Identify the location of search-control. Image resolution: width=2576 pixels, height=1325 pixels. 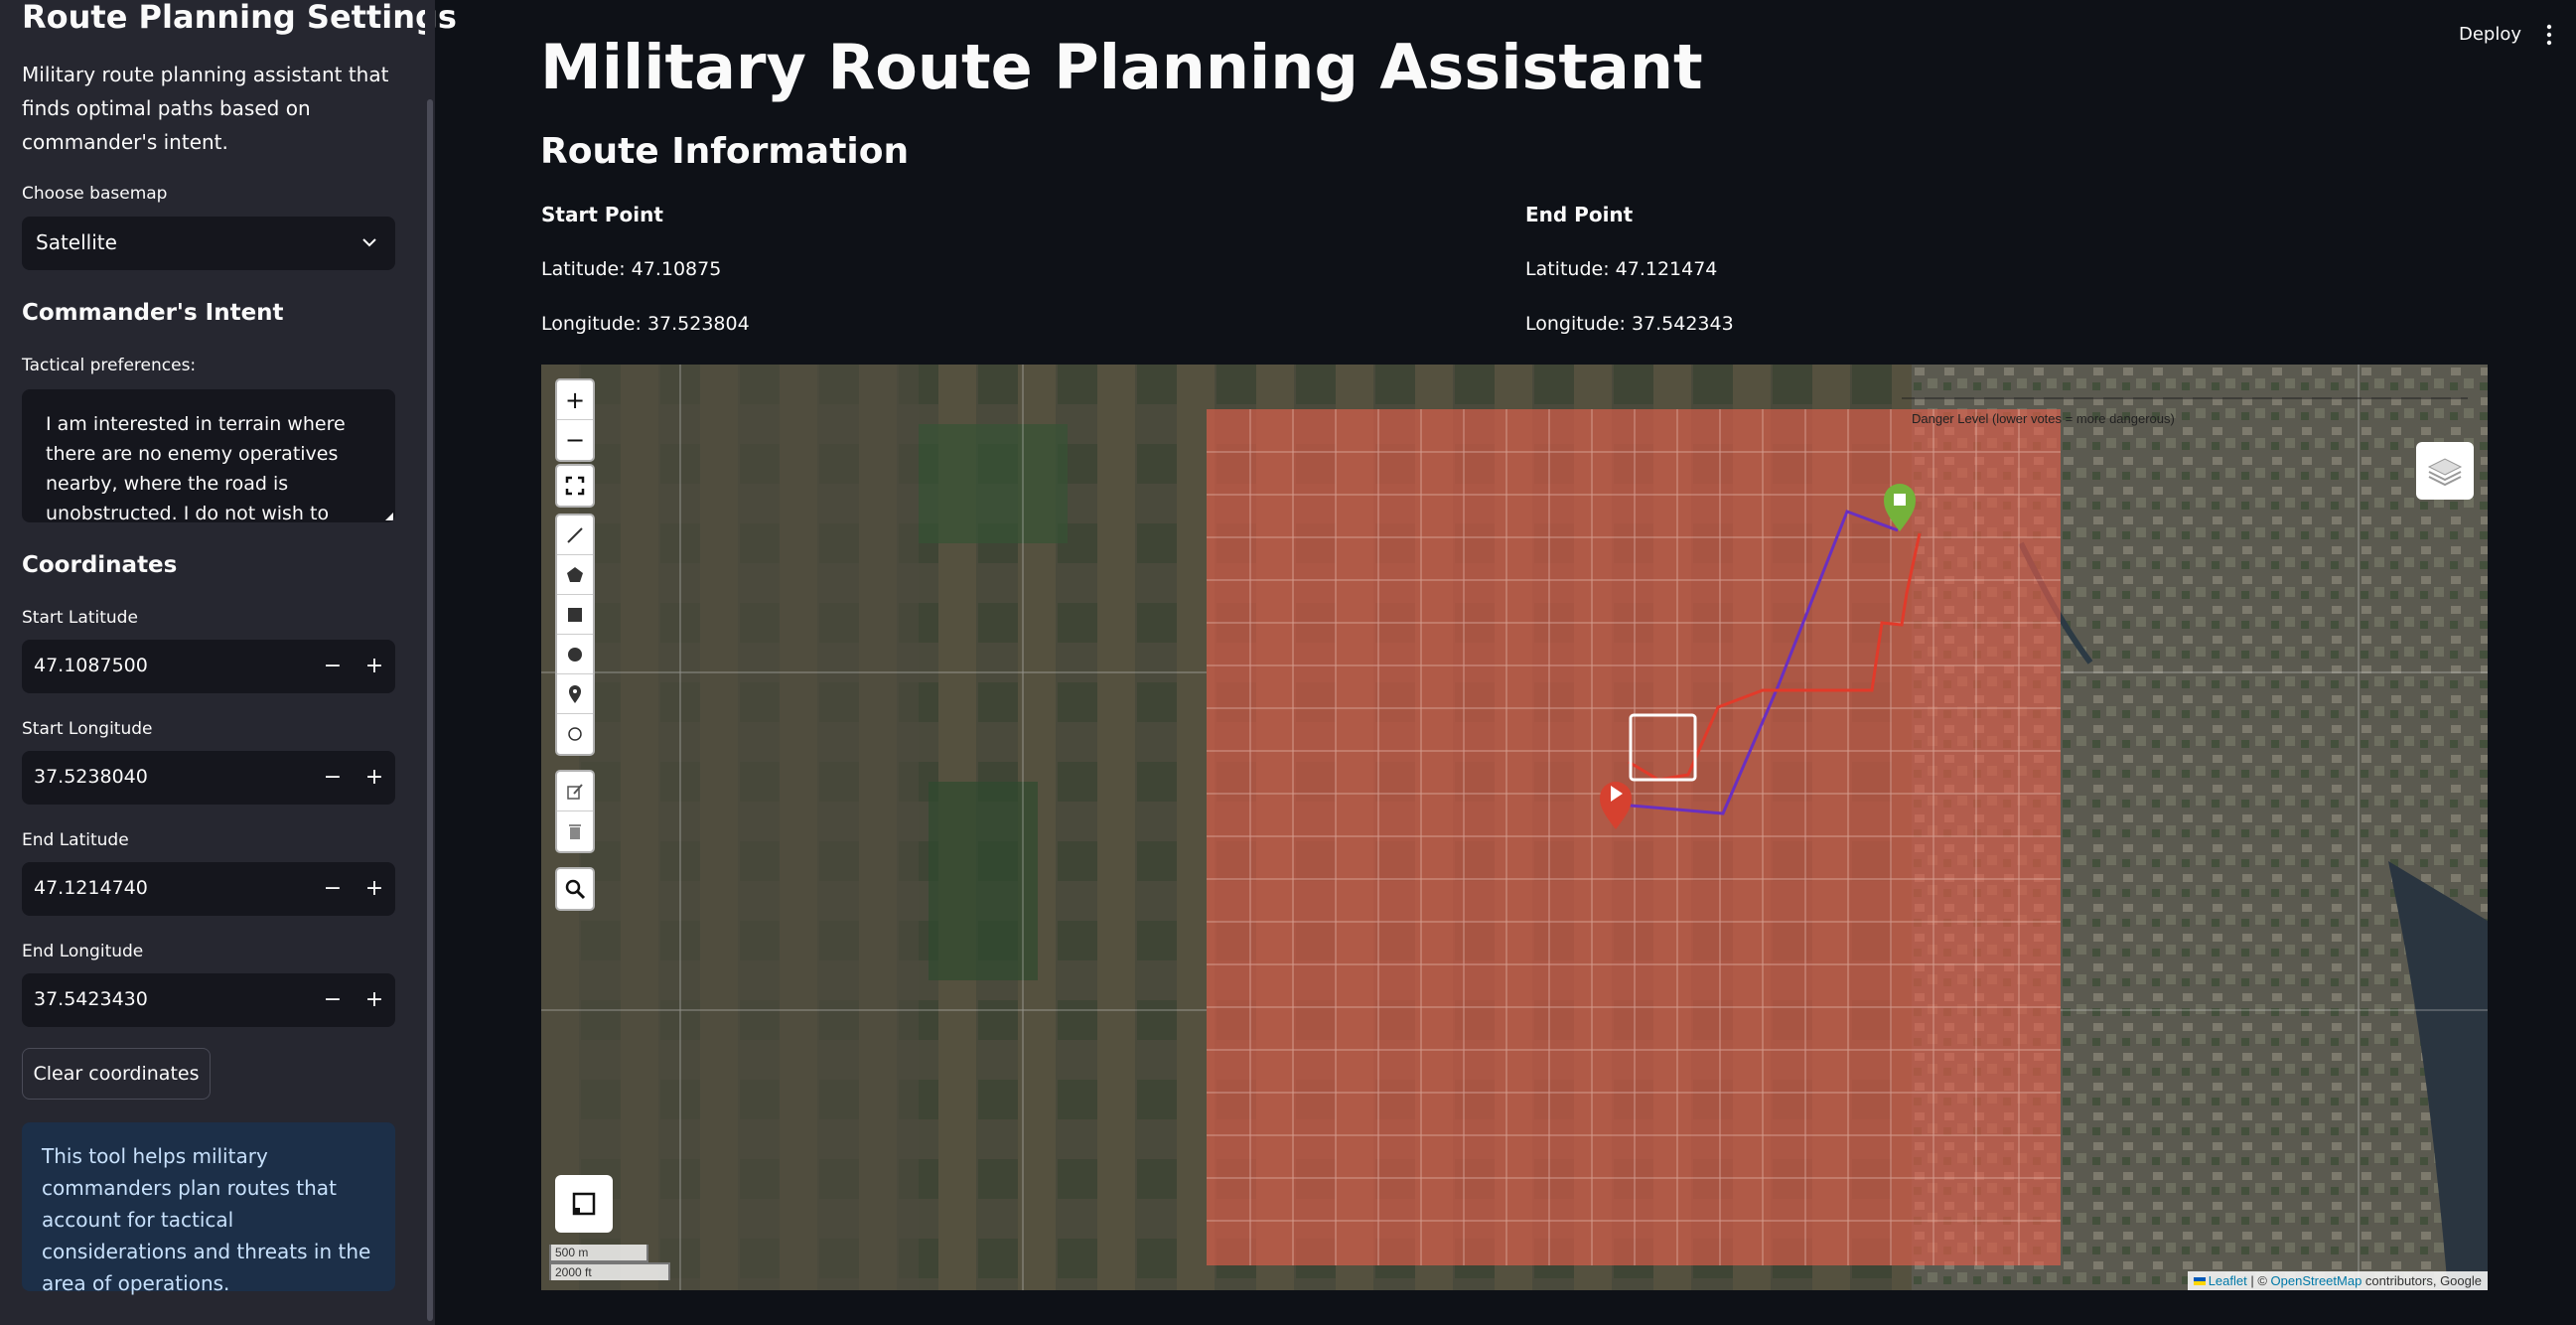
(575, 889).